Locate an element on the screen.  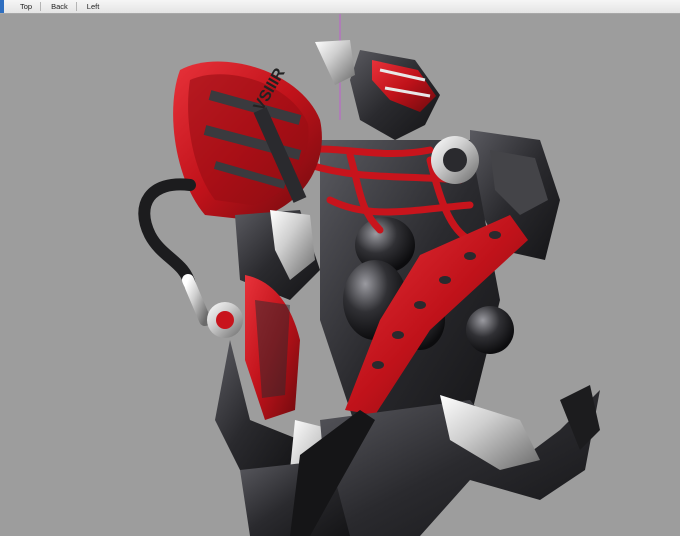
tab-top-view: Top is located at coordinates (18, 6).